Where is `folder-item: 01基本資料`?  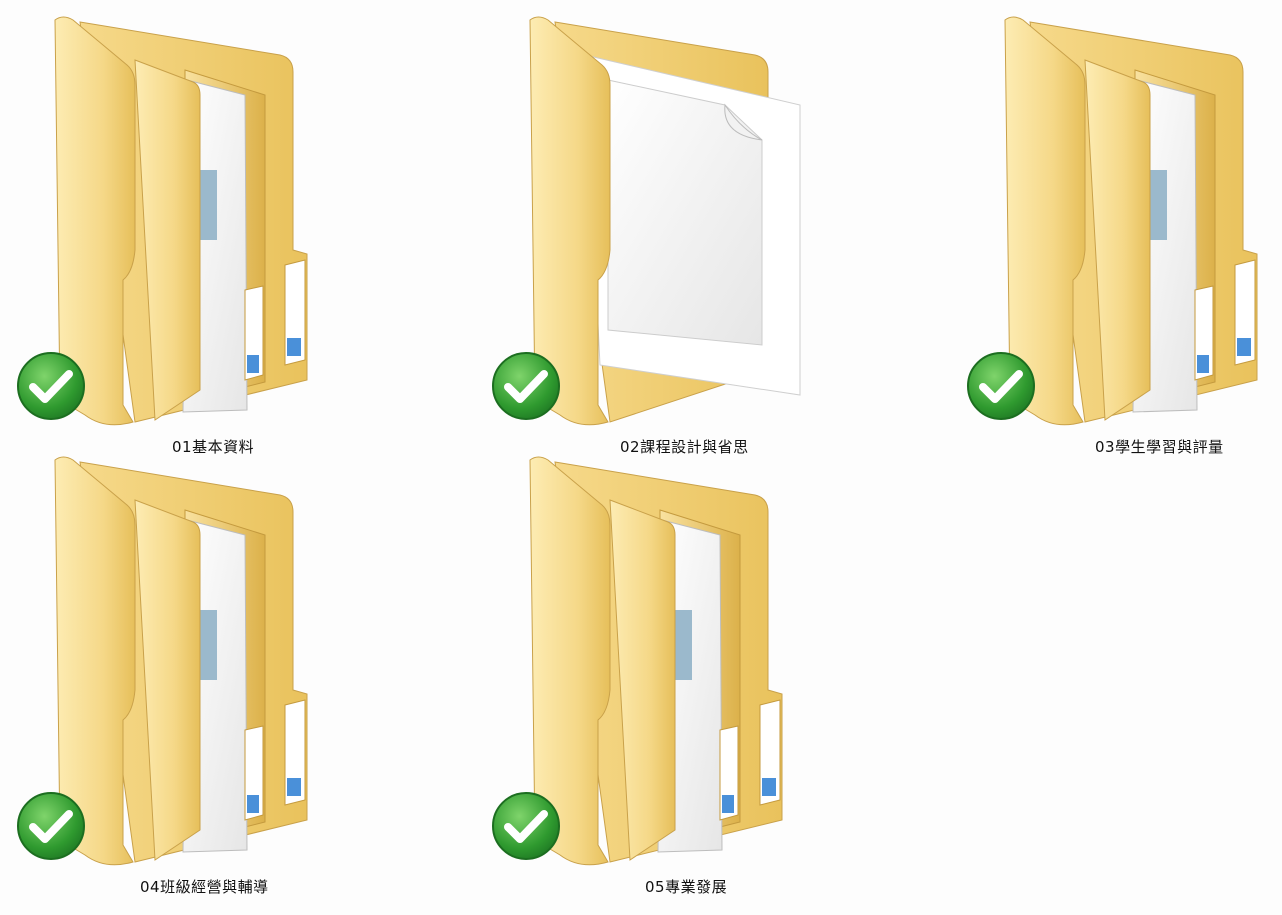 folder-item: 01基本資料 is located at coordinates (175, 233).